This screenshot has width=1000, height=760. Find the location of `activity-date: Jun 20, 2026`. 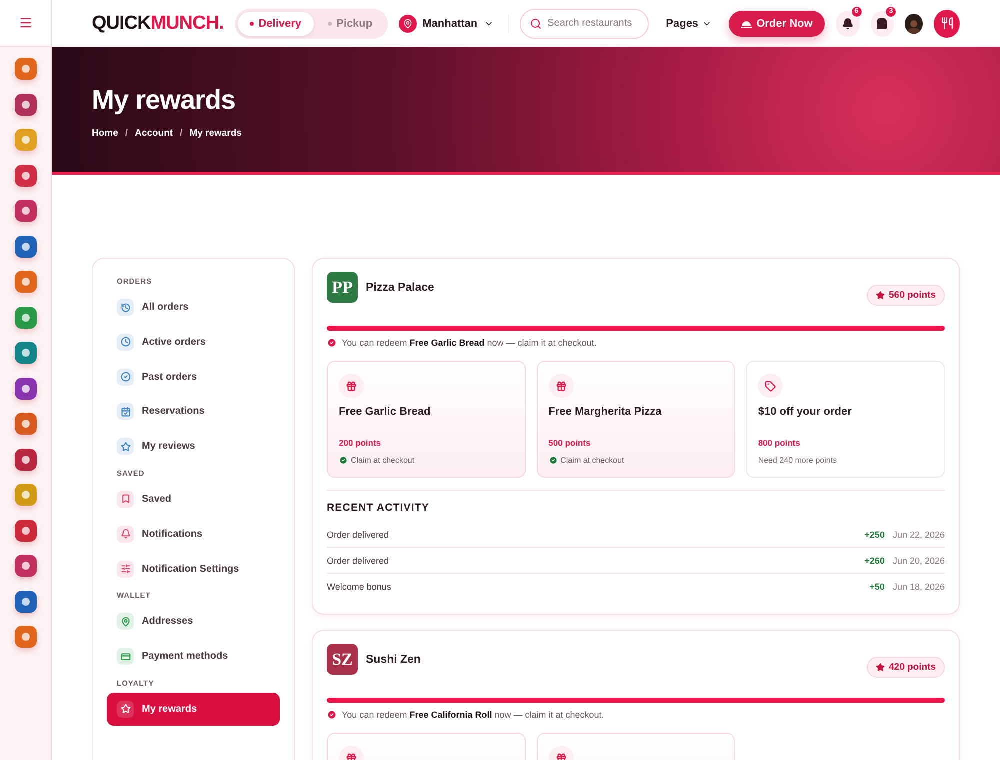

activity-date: Jun 20, 2026 is located at coordinates (918, 561).